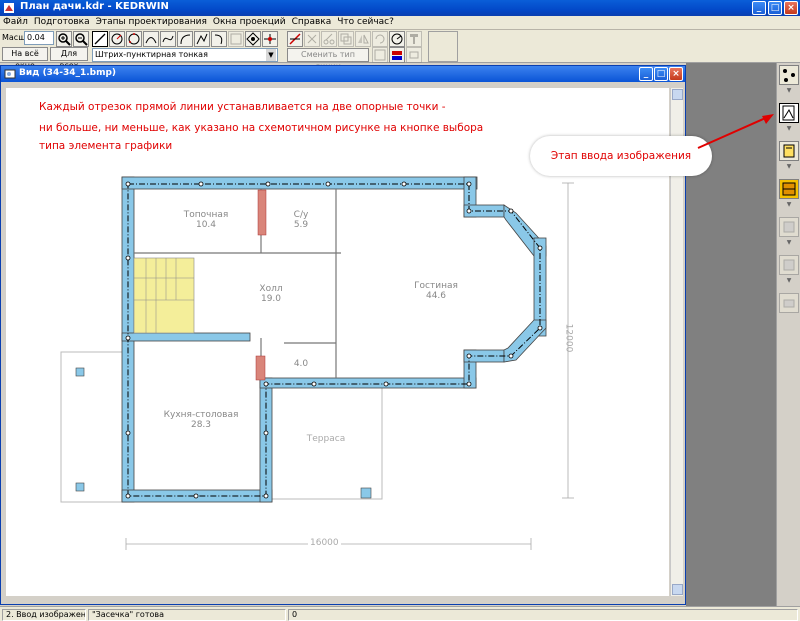 The height and width of the screenshot is (621, 800). What do you see at coordinates (646, 74) in the screenshot?
I see `view-minimize-button: _` at bounding box center [646, 74].